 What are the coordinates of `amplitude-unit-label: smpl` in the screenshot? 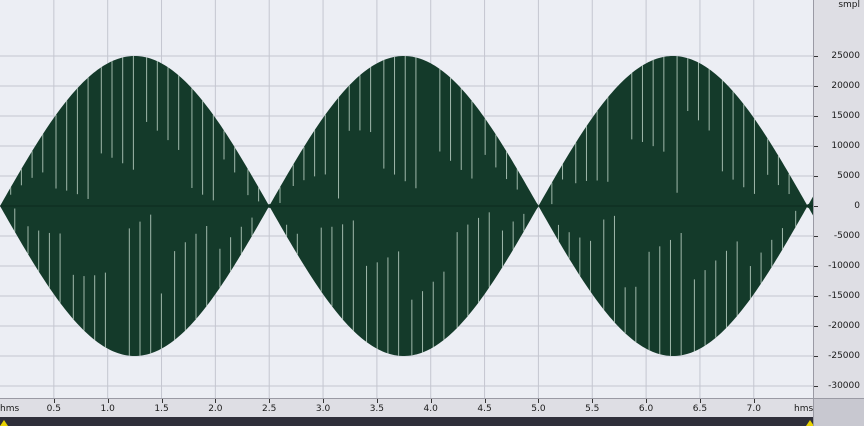 It's located at (849, 5).